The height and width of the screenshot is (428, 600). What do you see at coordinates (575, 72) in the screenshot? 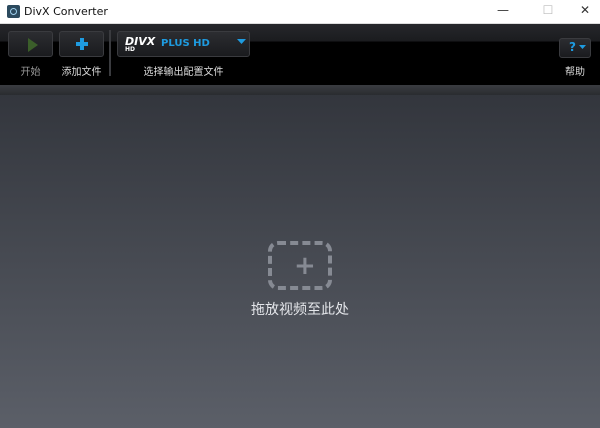
I see `help-label: 帮助` at bounding box center [575, 72].